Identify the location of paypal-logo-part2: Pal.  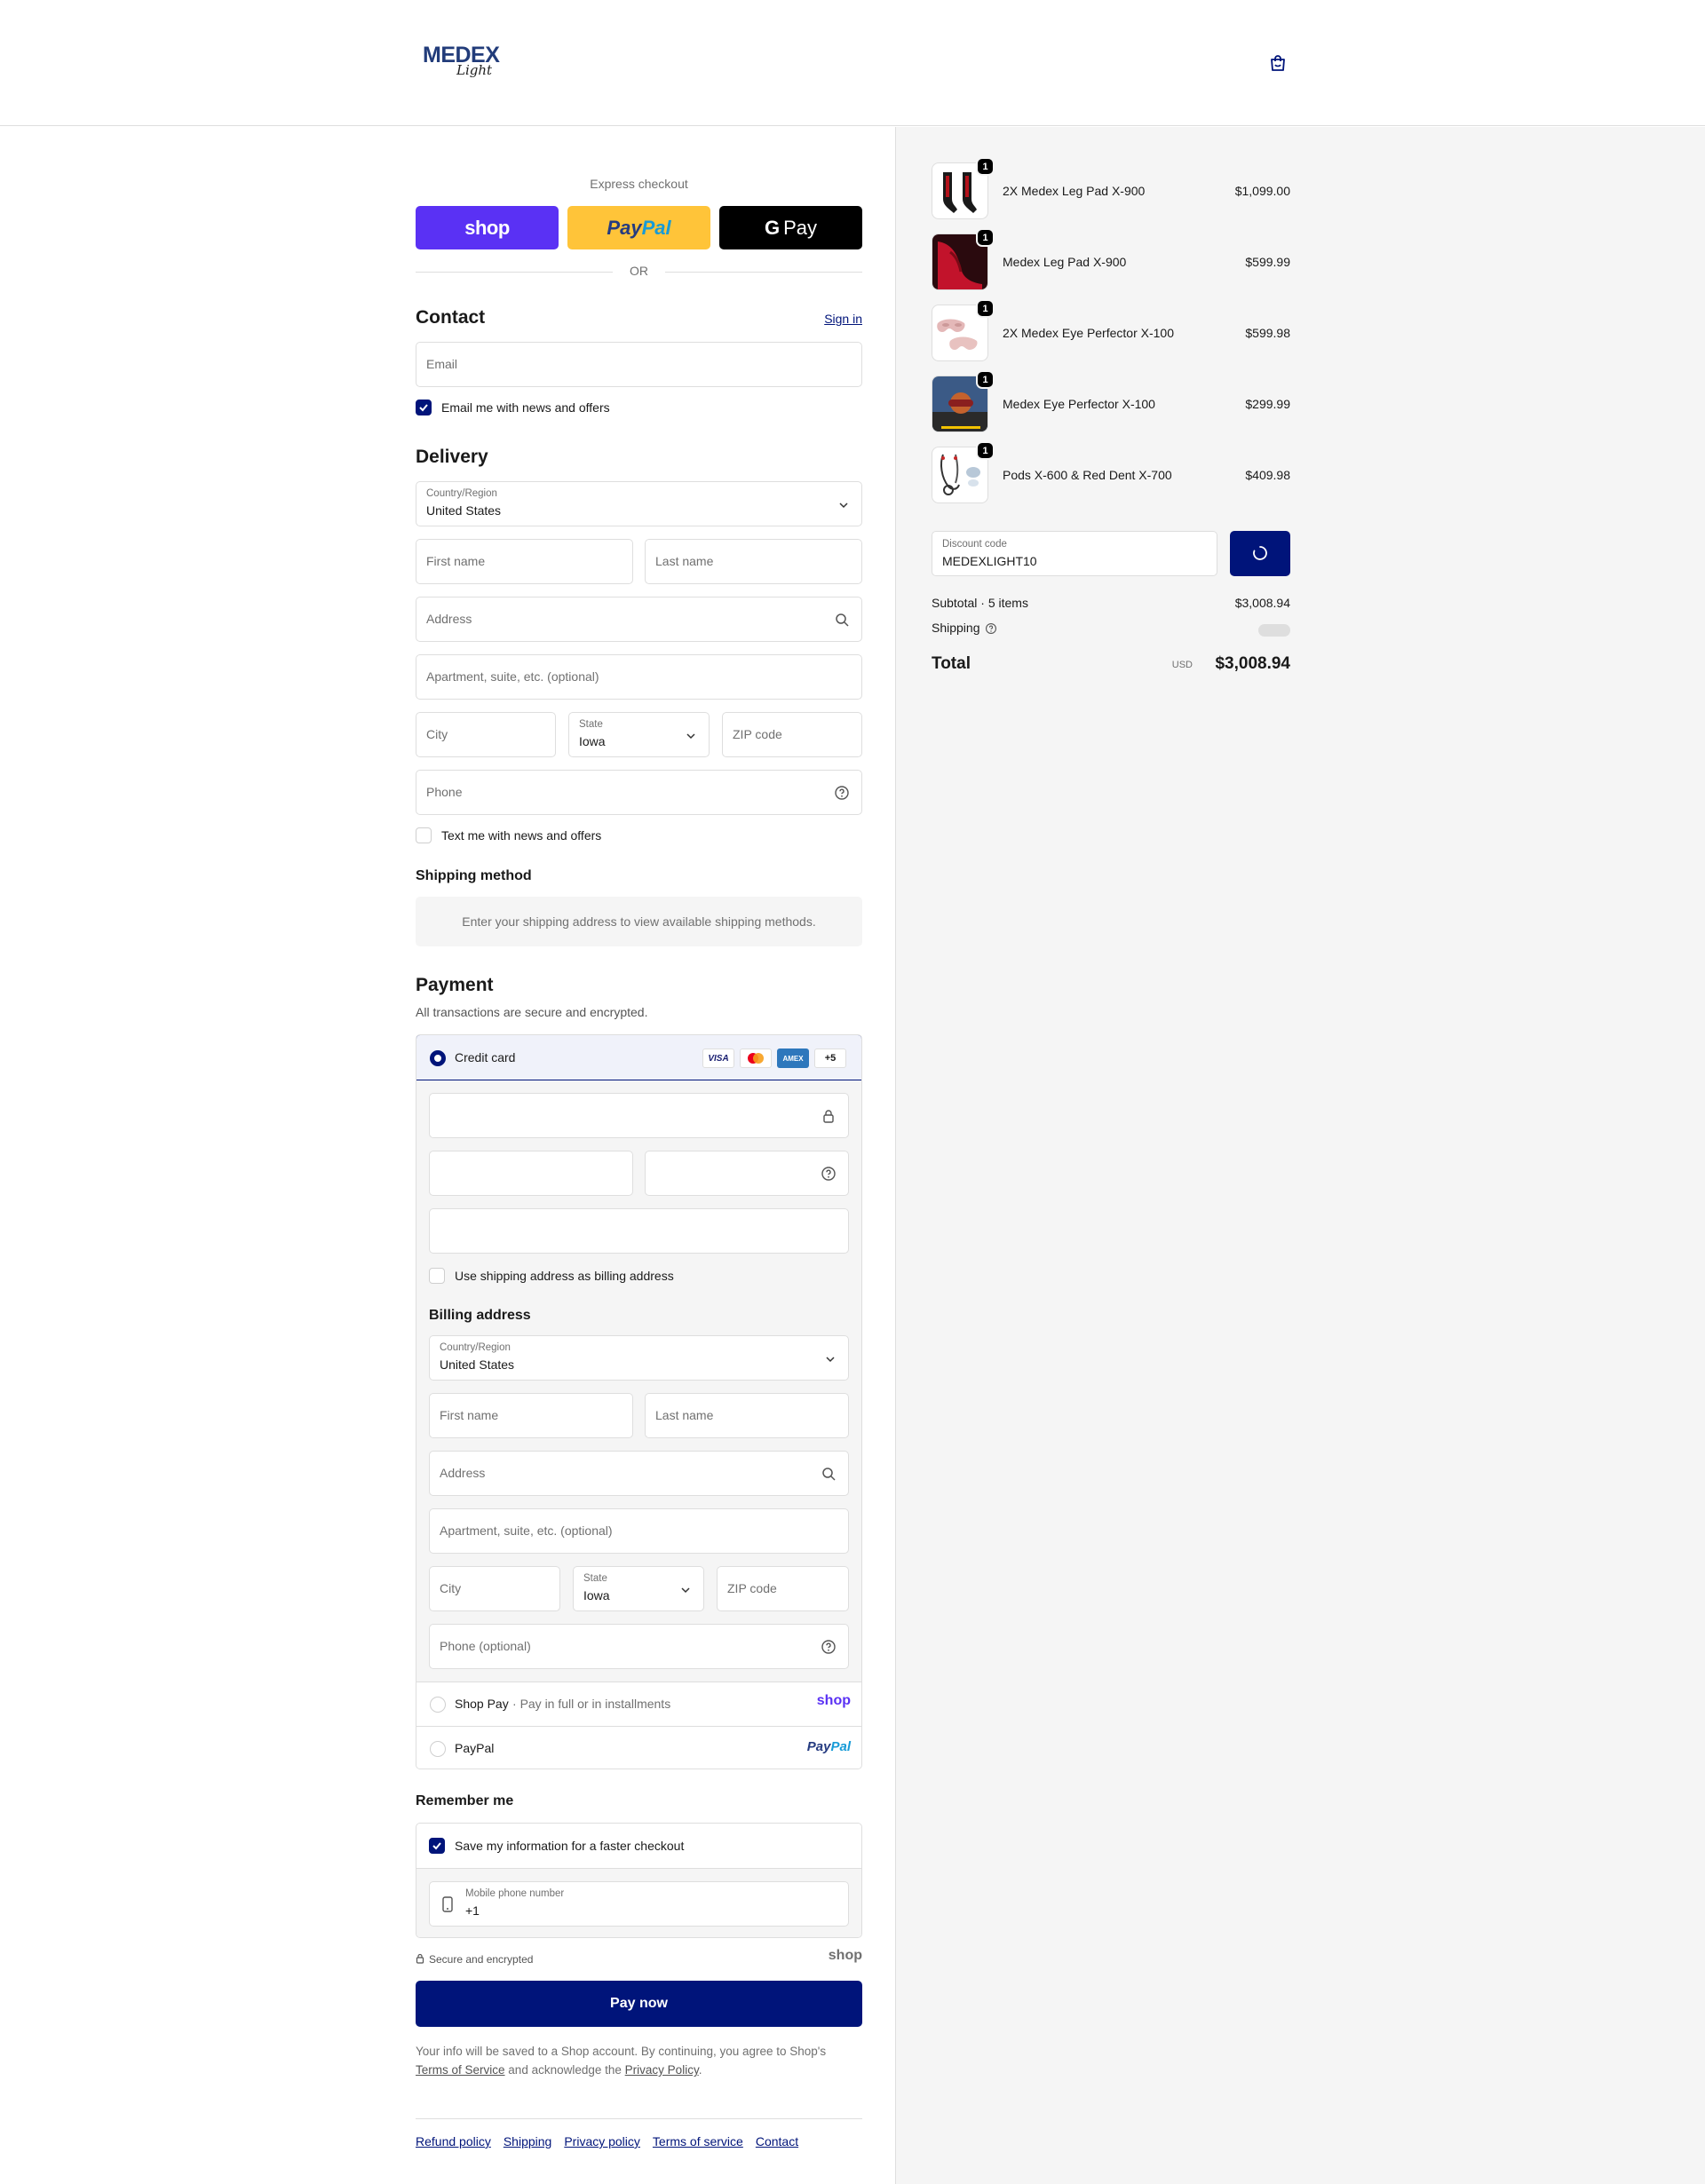
(656, 227).